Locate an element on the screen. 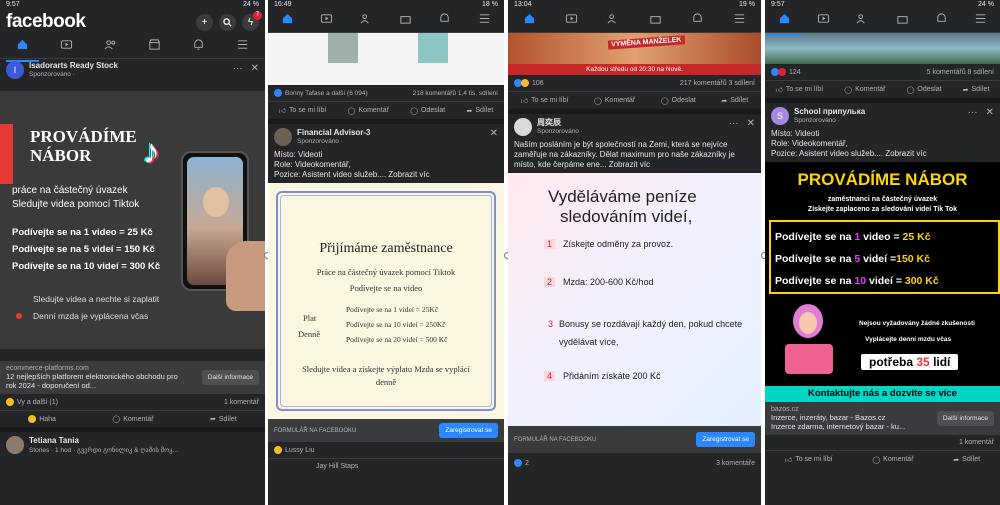  story-author: Tetiana Tania is located at coordinates (103, 441).